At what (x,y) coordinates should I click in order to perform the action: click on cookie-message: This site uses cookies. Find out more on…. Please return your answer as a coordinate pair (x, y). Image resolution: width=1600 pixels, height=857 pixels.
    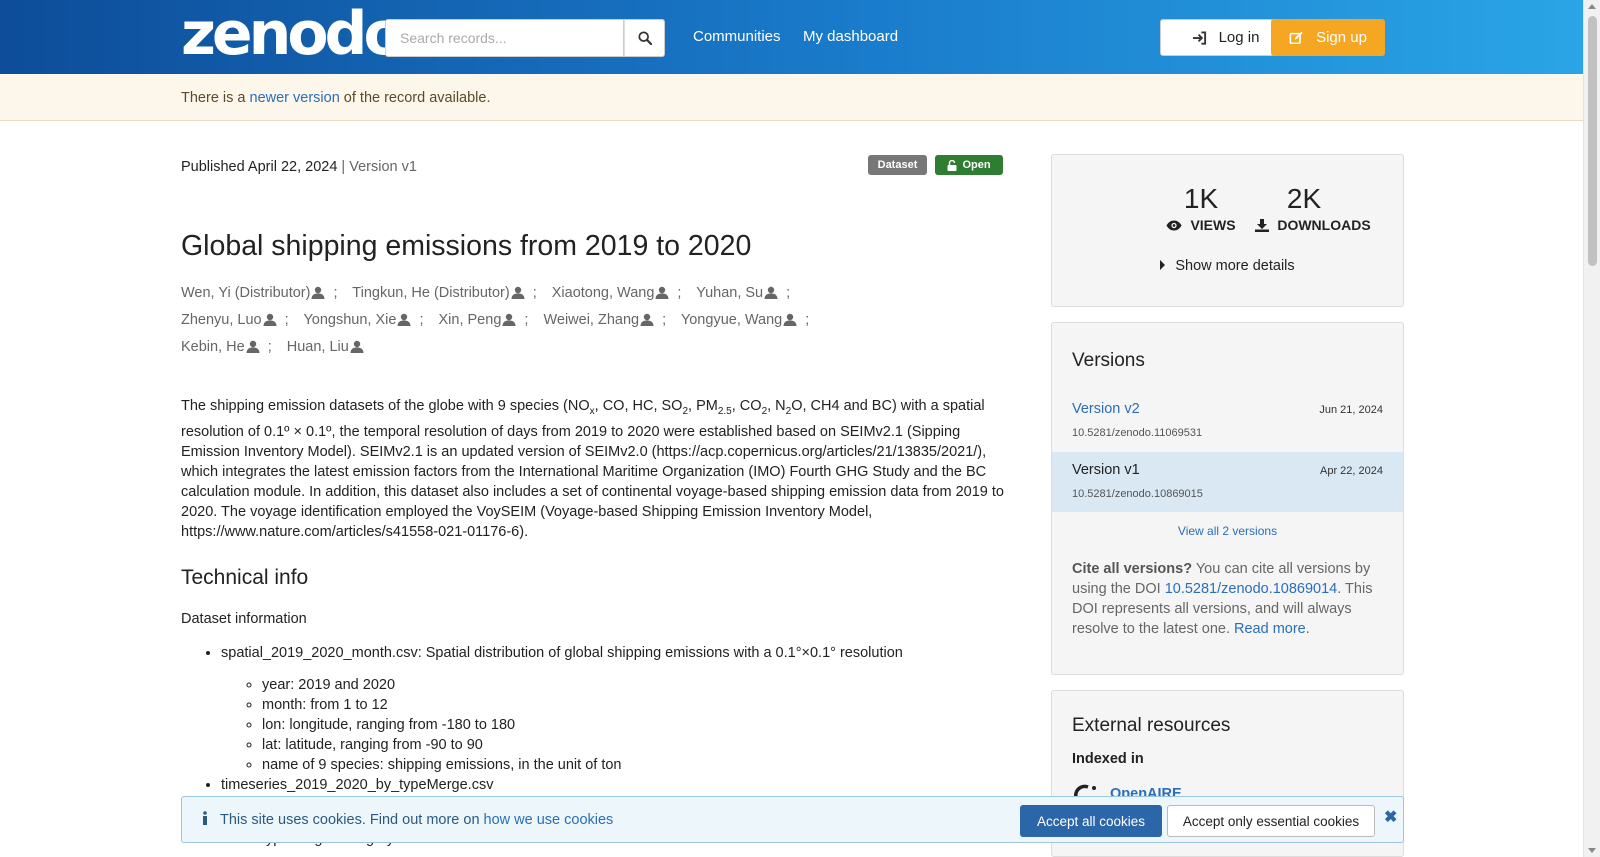
    Looking at the image, I should click on (416, 820).